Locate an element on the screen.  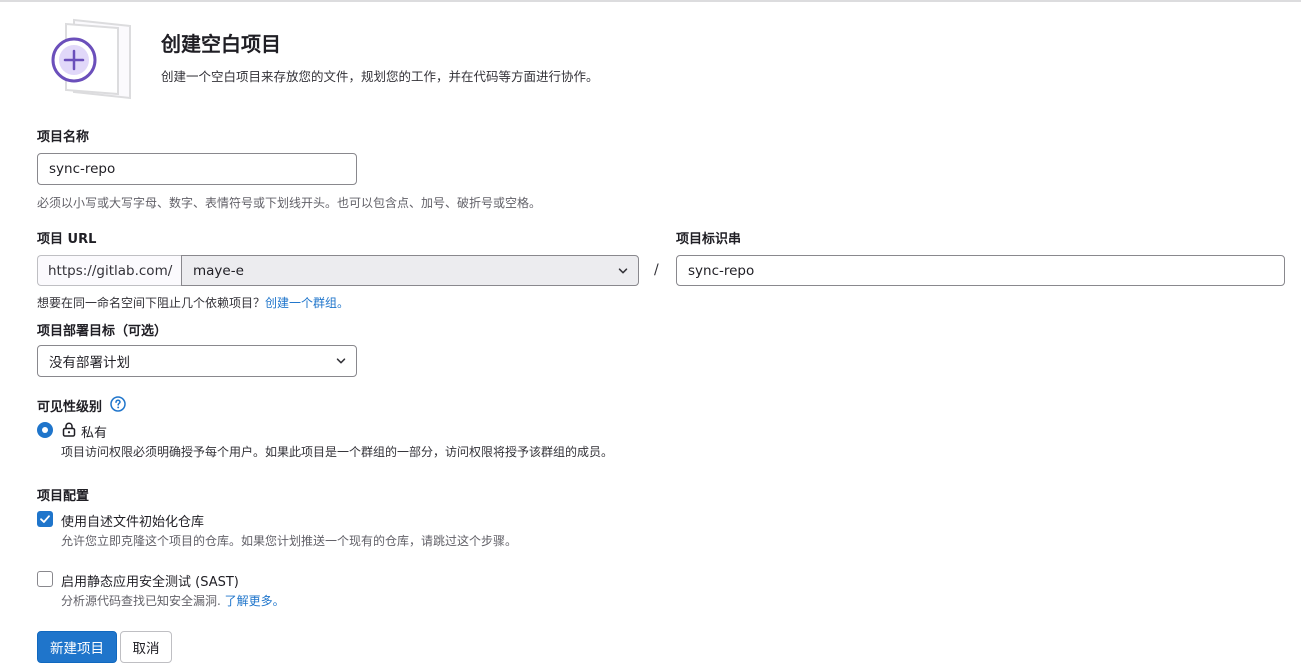
readme-checkbox is located at coordinates (45, 519).